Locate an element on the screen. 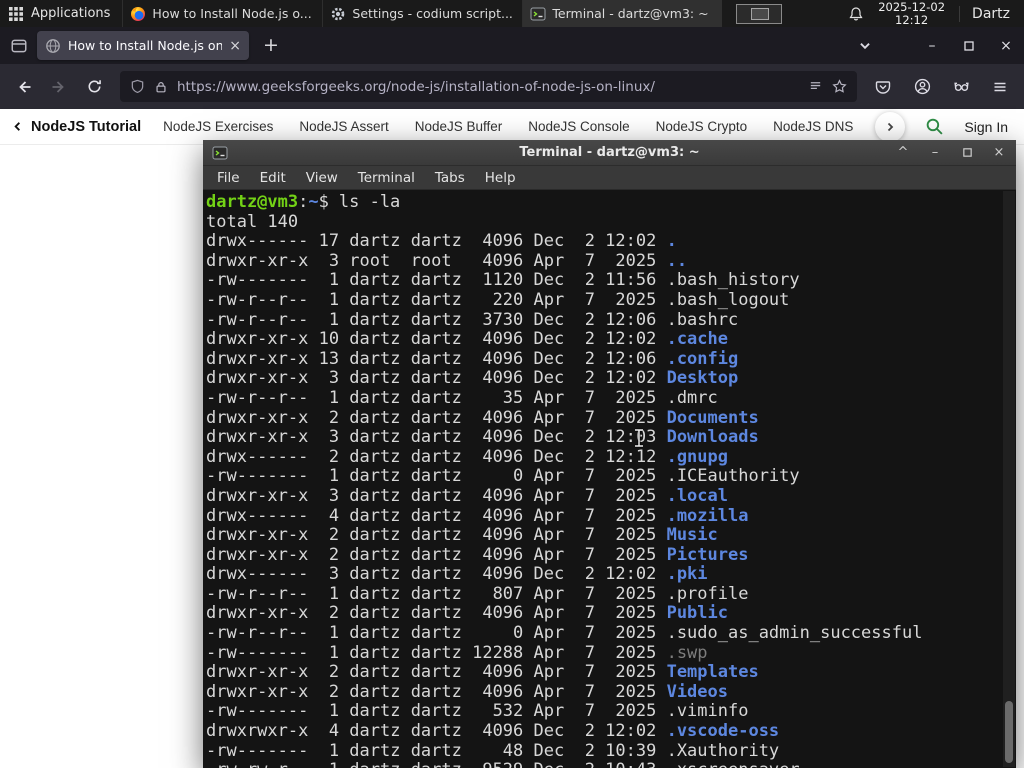 Image resolution: width=1024 pixels, height=768 pixels. tab-bar: How to Install Node.js on × + – × is located at coordinates (512, 45).